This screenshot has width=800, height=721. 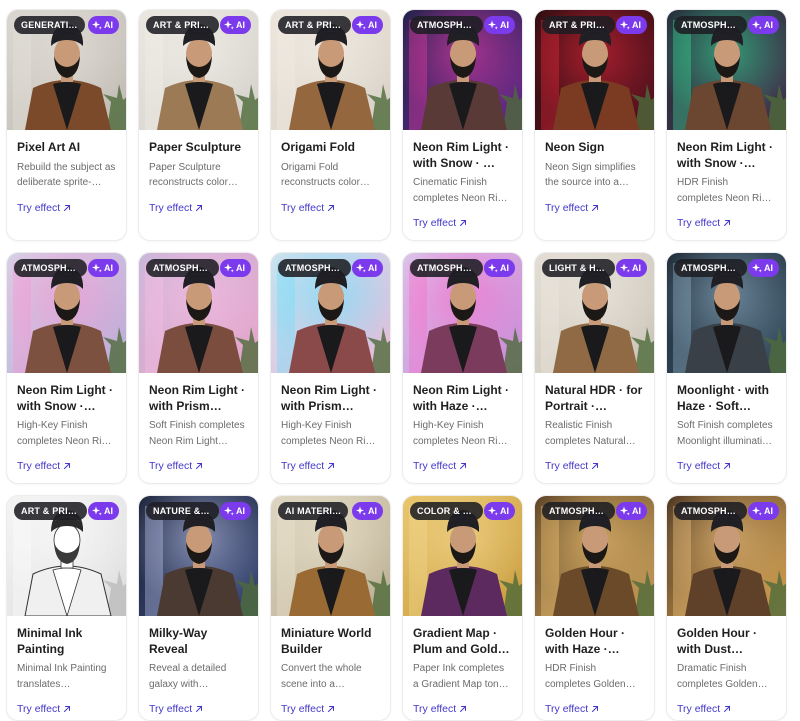 What do you see at coordinates (594, 313) in the screenshot?
I see `effect-thumbnail: LIGHT & HDR AI` at bounding box center [594, 313].